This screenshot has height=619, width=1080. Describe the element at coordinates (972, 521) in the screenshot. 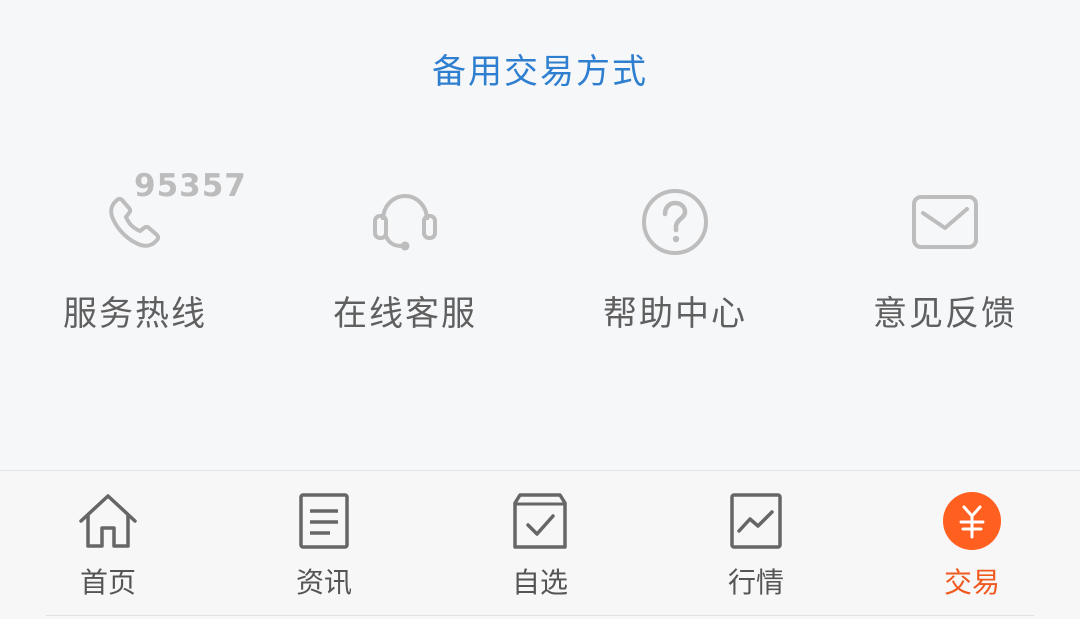

I see `yuan-icon` at that location.